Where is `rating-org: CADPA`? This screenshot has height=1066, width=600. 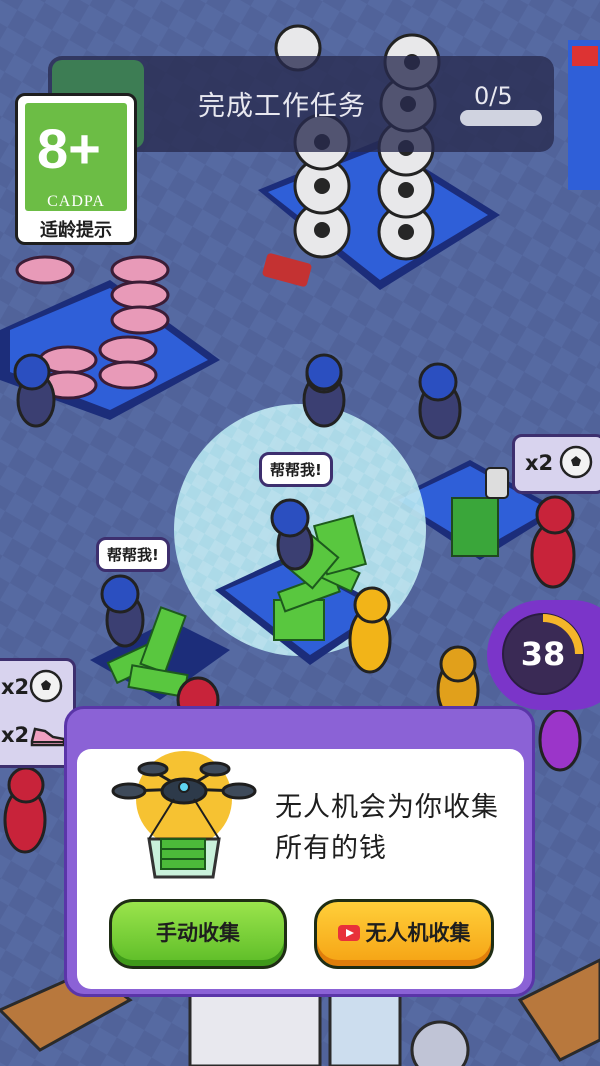 rating-org: CADPA is located at coordinates (76, 201).